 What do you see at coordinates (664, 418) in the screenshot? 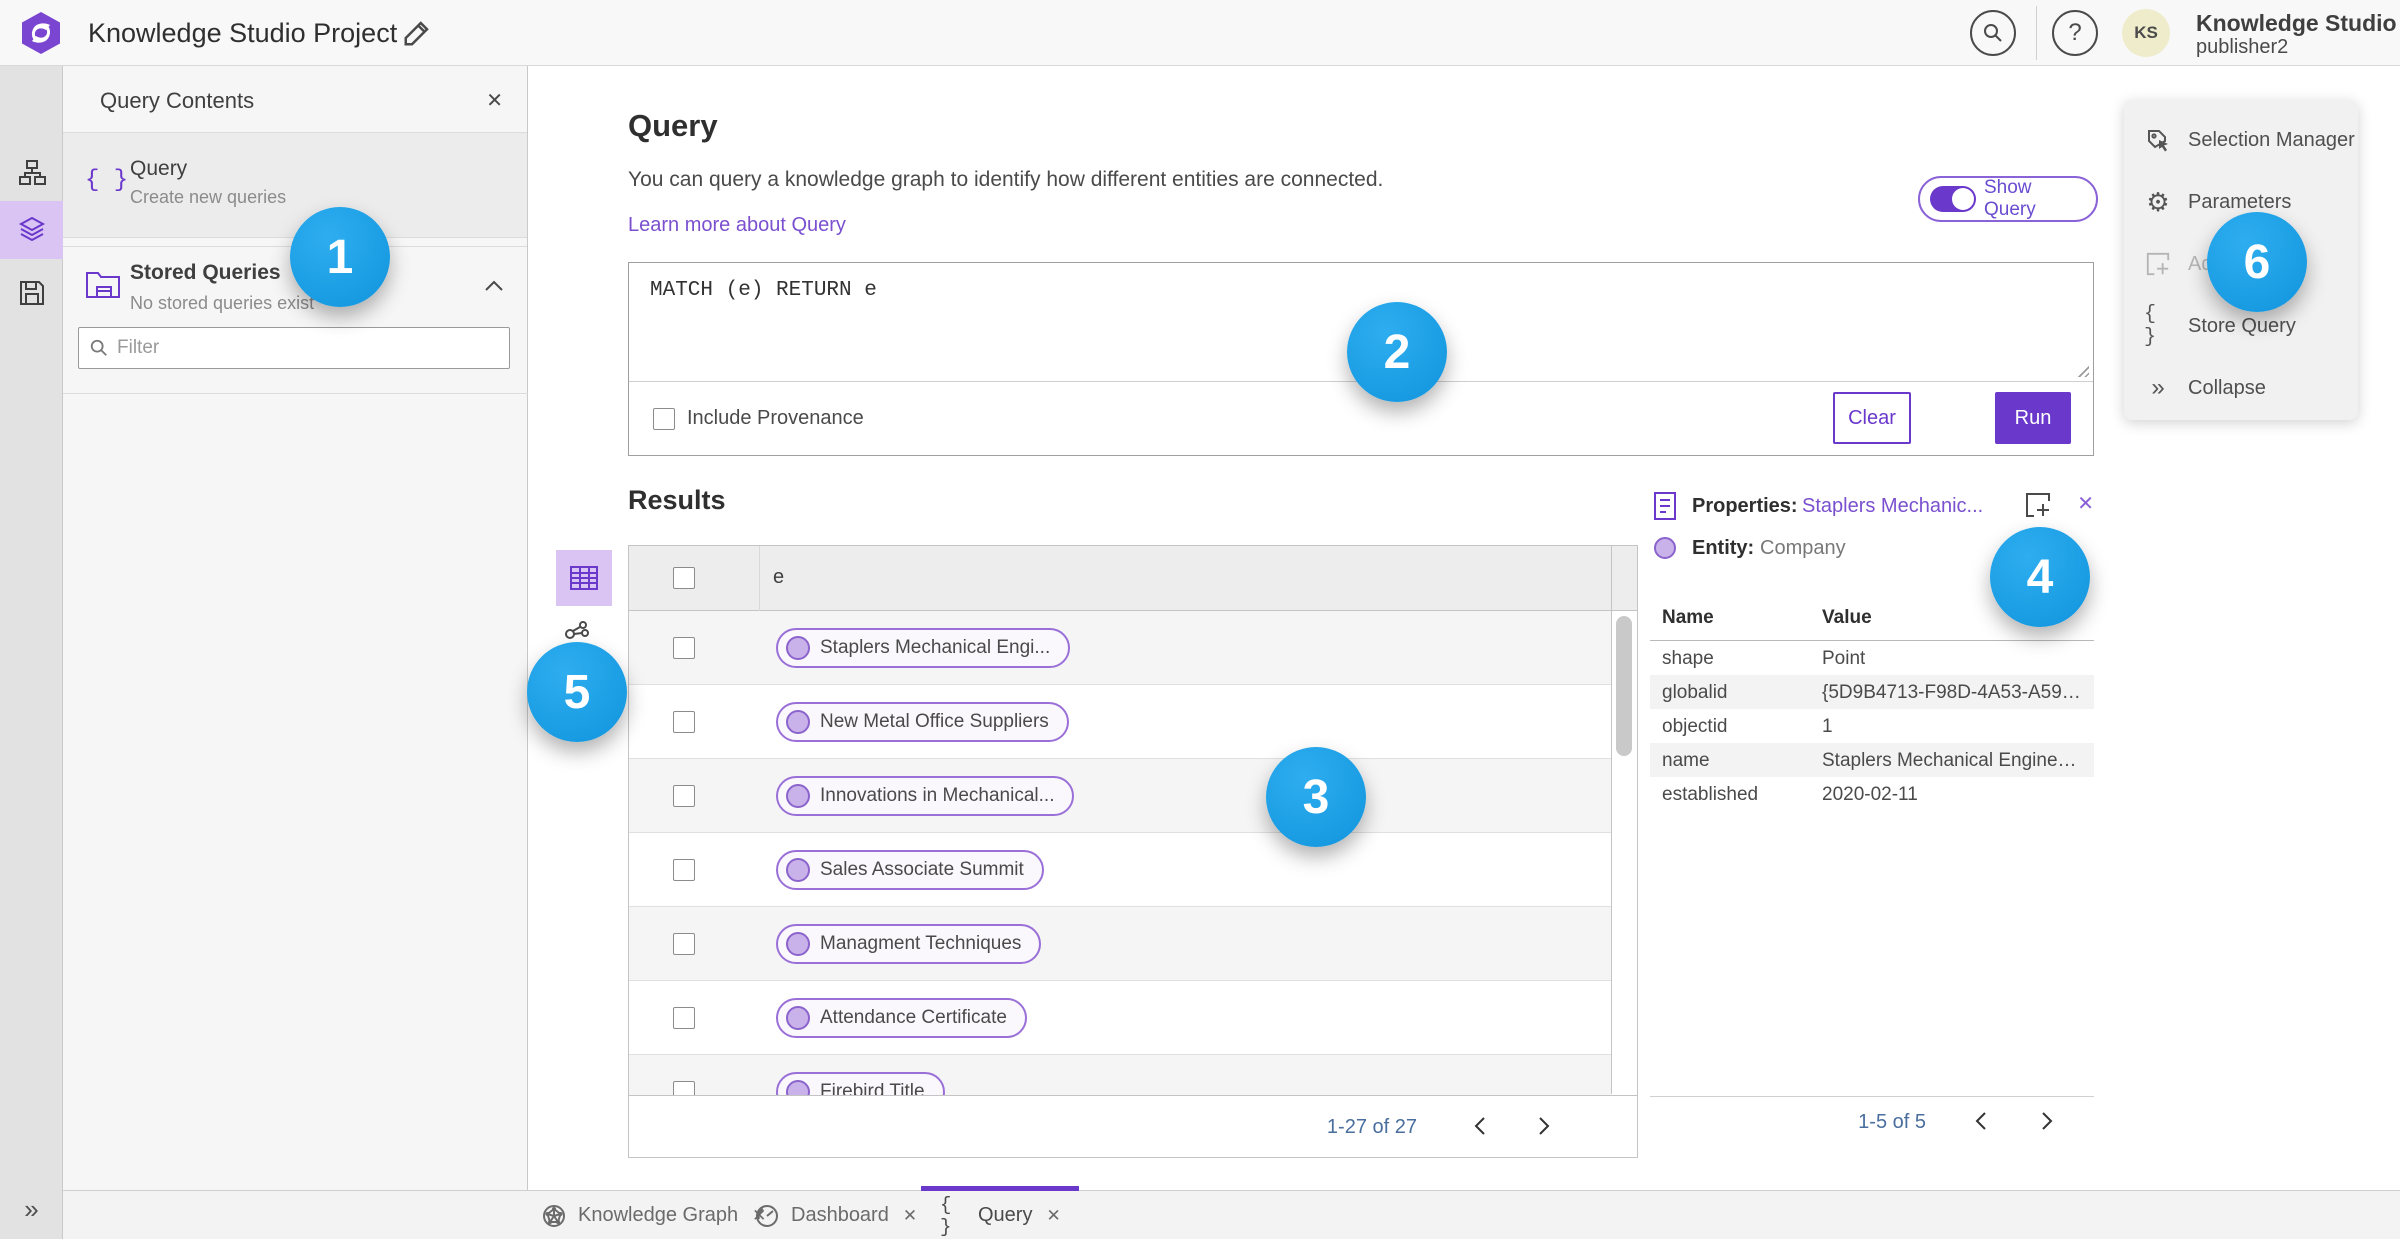
I see `include-provenance-checkbox` at bounding box center [664, 418].